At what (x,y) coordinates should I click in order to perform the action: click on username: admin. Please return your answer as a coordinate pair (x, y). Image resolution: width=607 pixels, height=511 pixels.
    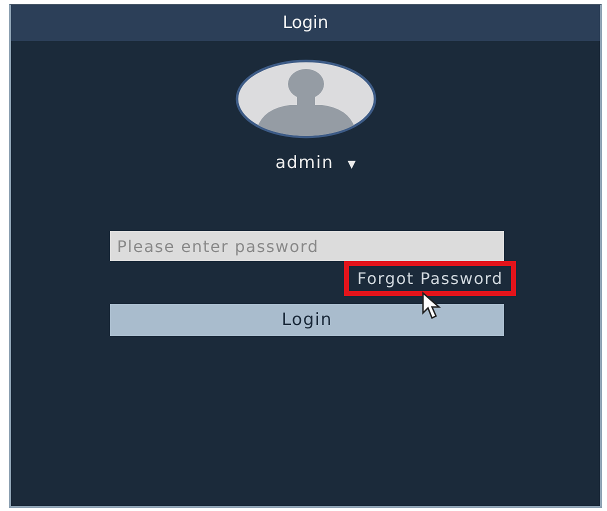
    Looking at the image, I should click on (304, 163).